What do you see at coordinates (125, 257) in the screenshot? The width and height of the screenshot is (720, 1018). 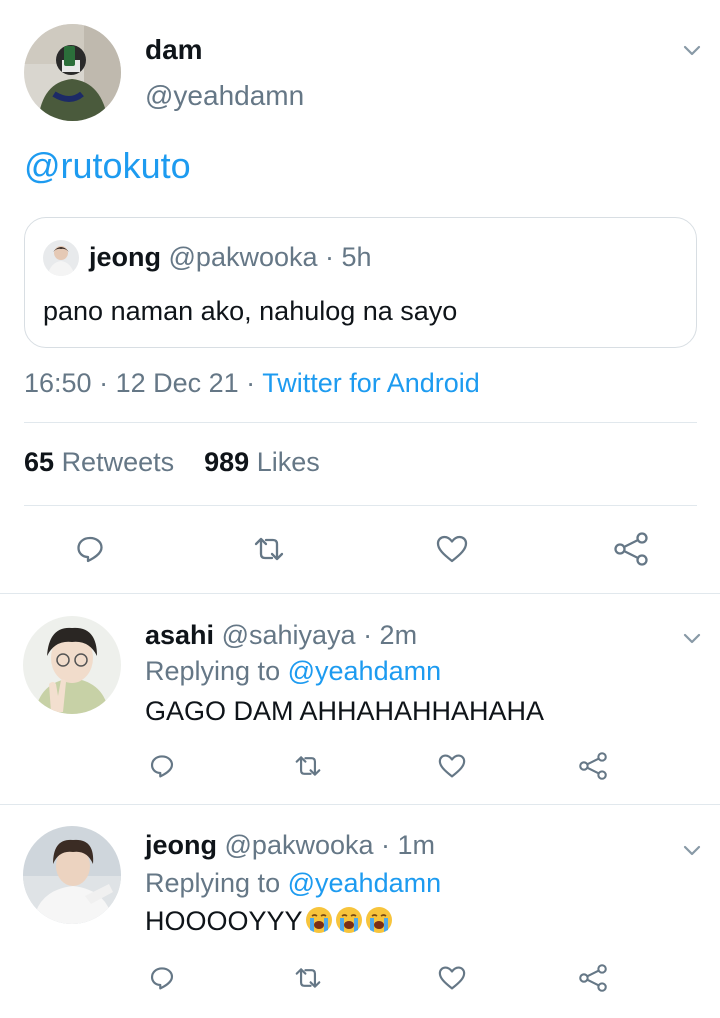 I see `quoted-author-name: jeong` at bounding box center [125, 257].